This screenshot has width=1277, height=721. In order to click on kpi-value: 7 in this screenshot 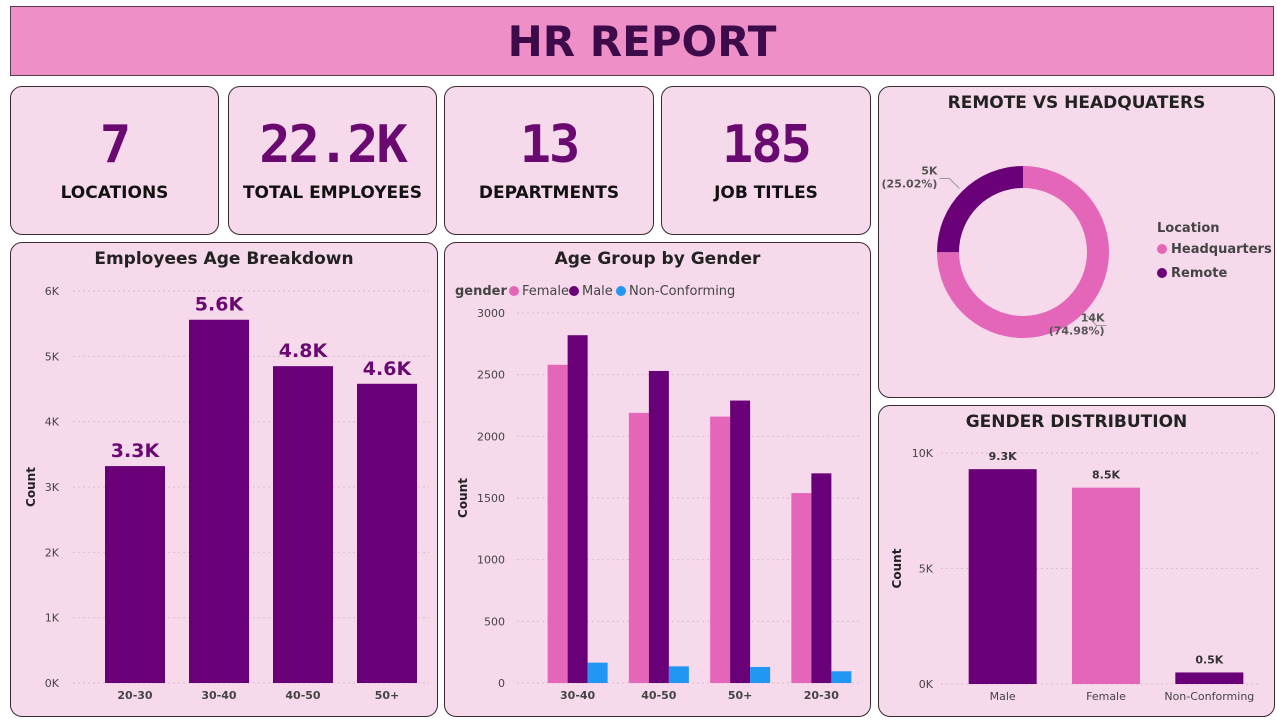, I will do `click(115, 144)`.